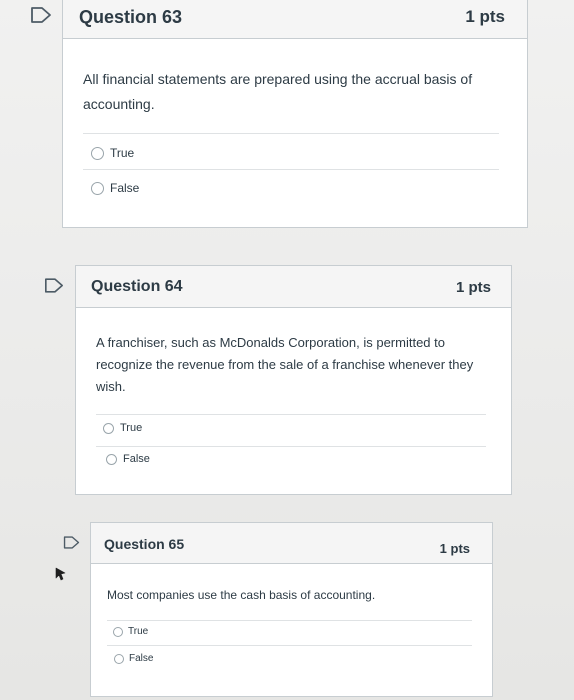 Image resolution: width=574 pixels, height=700 pixels. Describe the element at coordinates (131, 17) in the screenshot. I see `question-title: Question 63` at that location.